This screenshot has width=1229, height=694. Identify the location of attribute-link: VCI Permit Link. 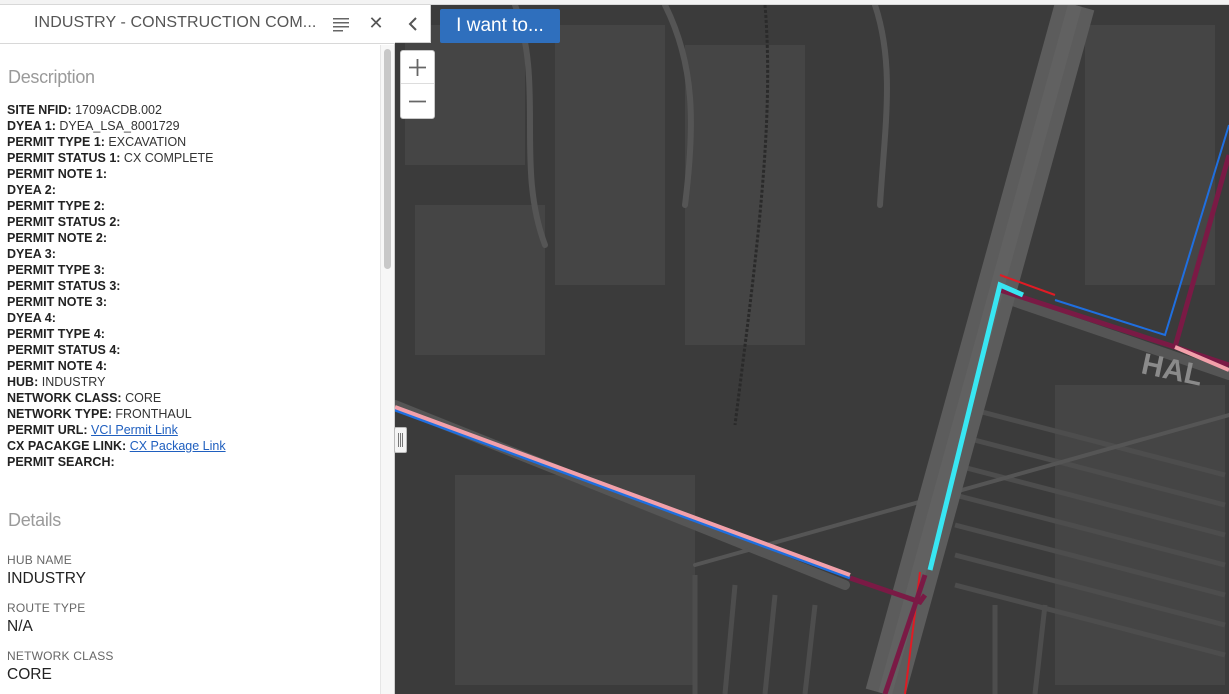
(134, 430).